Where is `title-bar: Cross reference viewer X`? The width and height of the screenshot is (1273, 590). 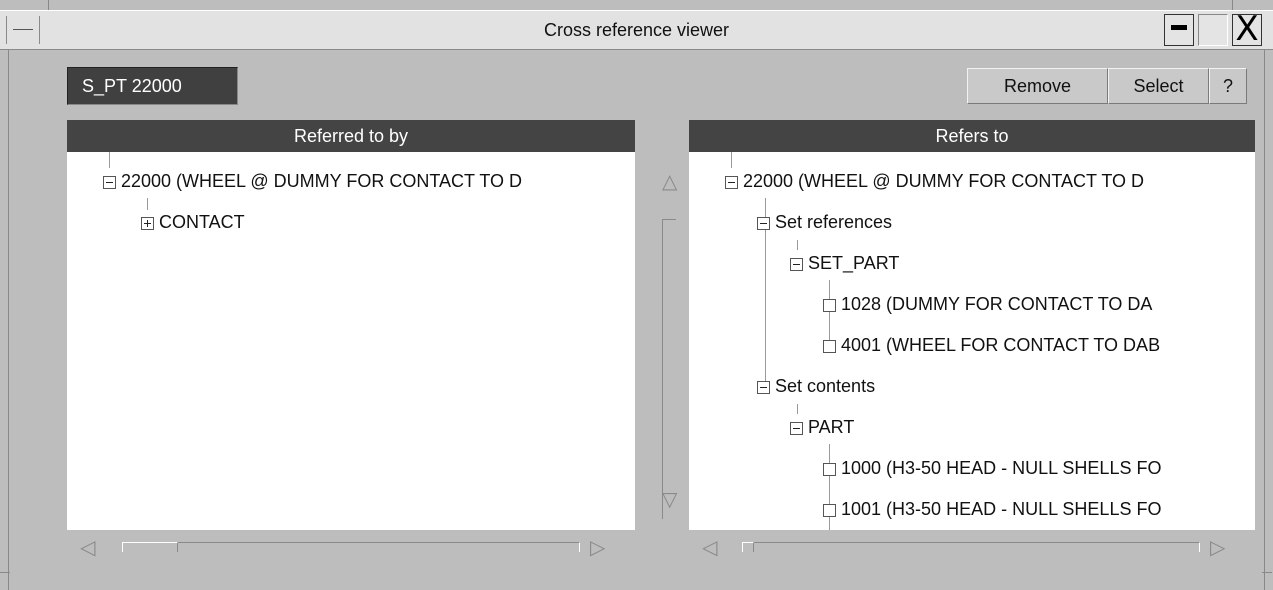 title-bar: Cross reference viewer X is located at coordinates (636, 30).